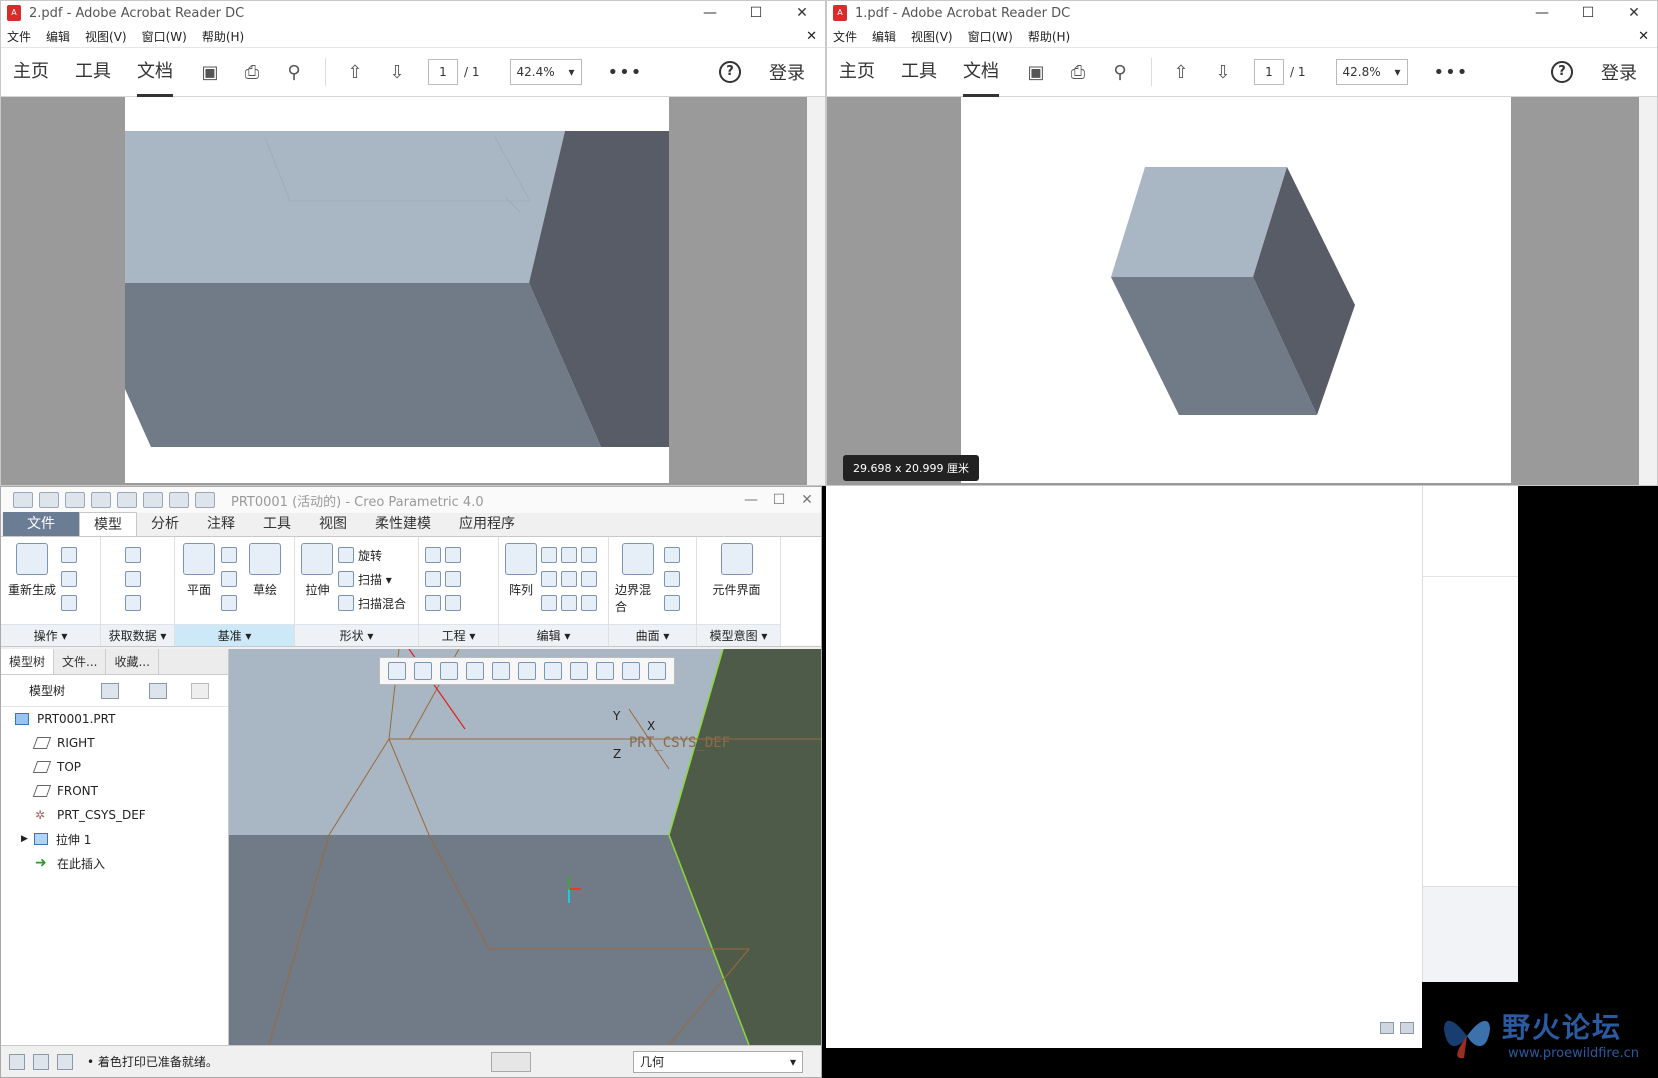 This screenshot has width=1658, height=1078. What do you see at coordinates (730, 72) in the screenshot?
I see `help-icon: ?` at bounding box center [730, 72].